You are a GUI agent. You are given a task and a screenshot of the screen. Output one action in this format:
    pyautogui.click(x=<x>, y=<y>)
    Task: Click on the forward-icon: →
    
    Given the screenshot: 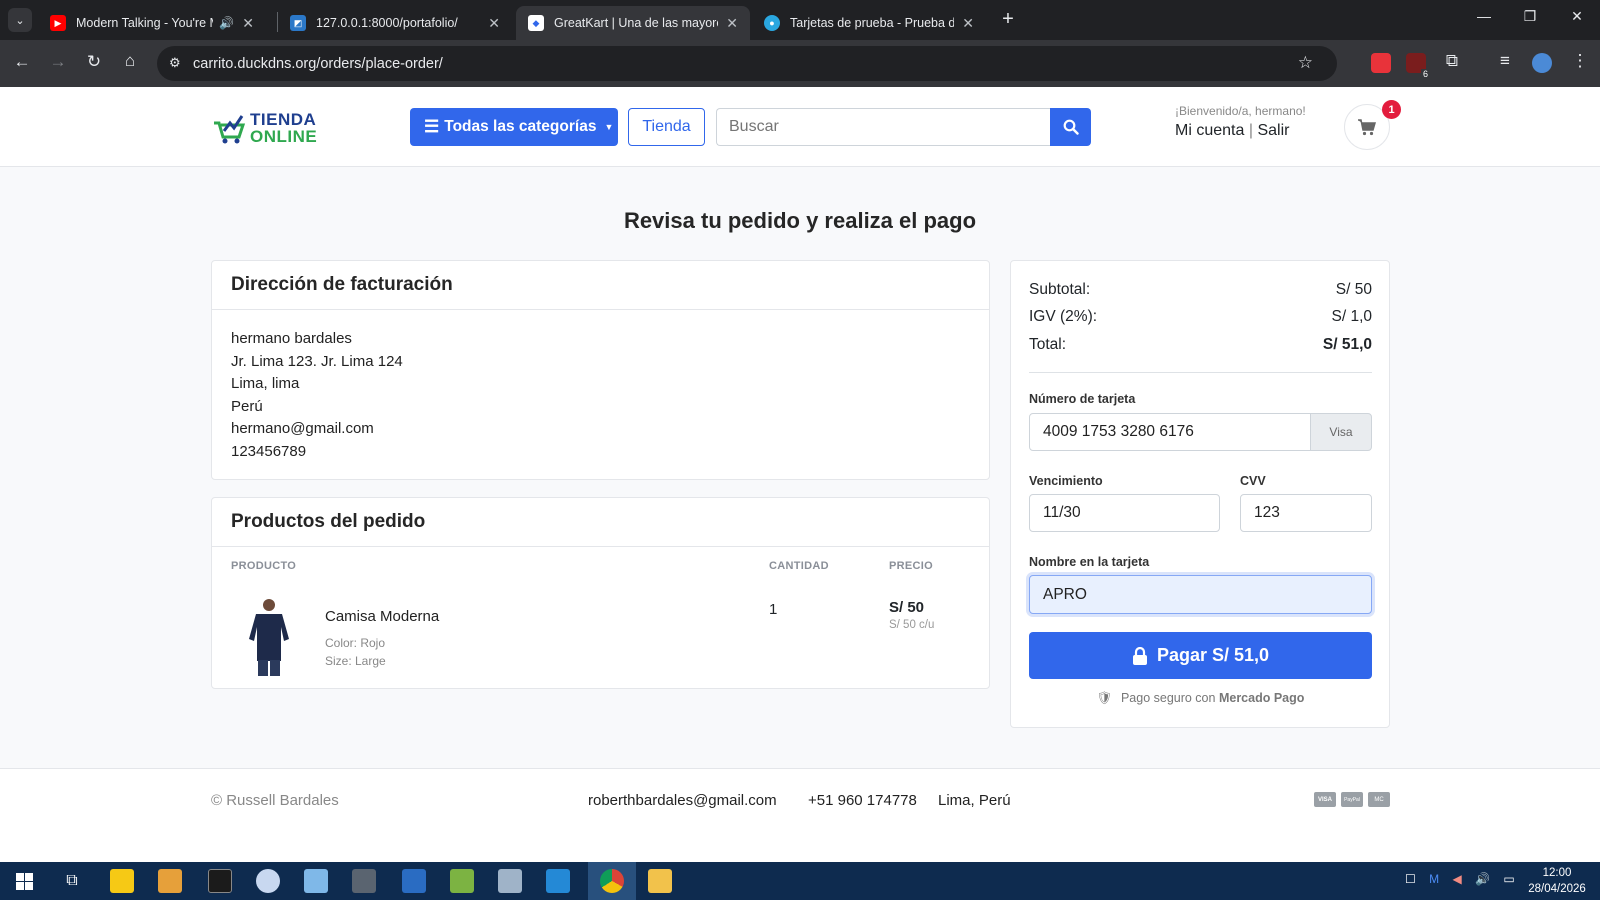 What is the action you would take?
    pyautogui.click(x=58, y=62)
    